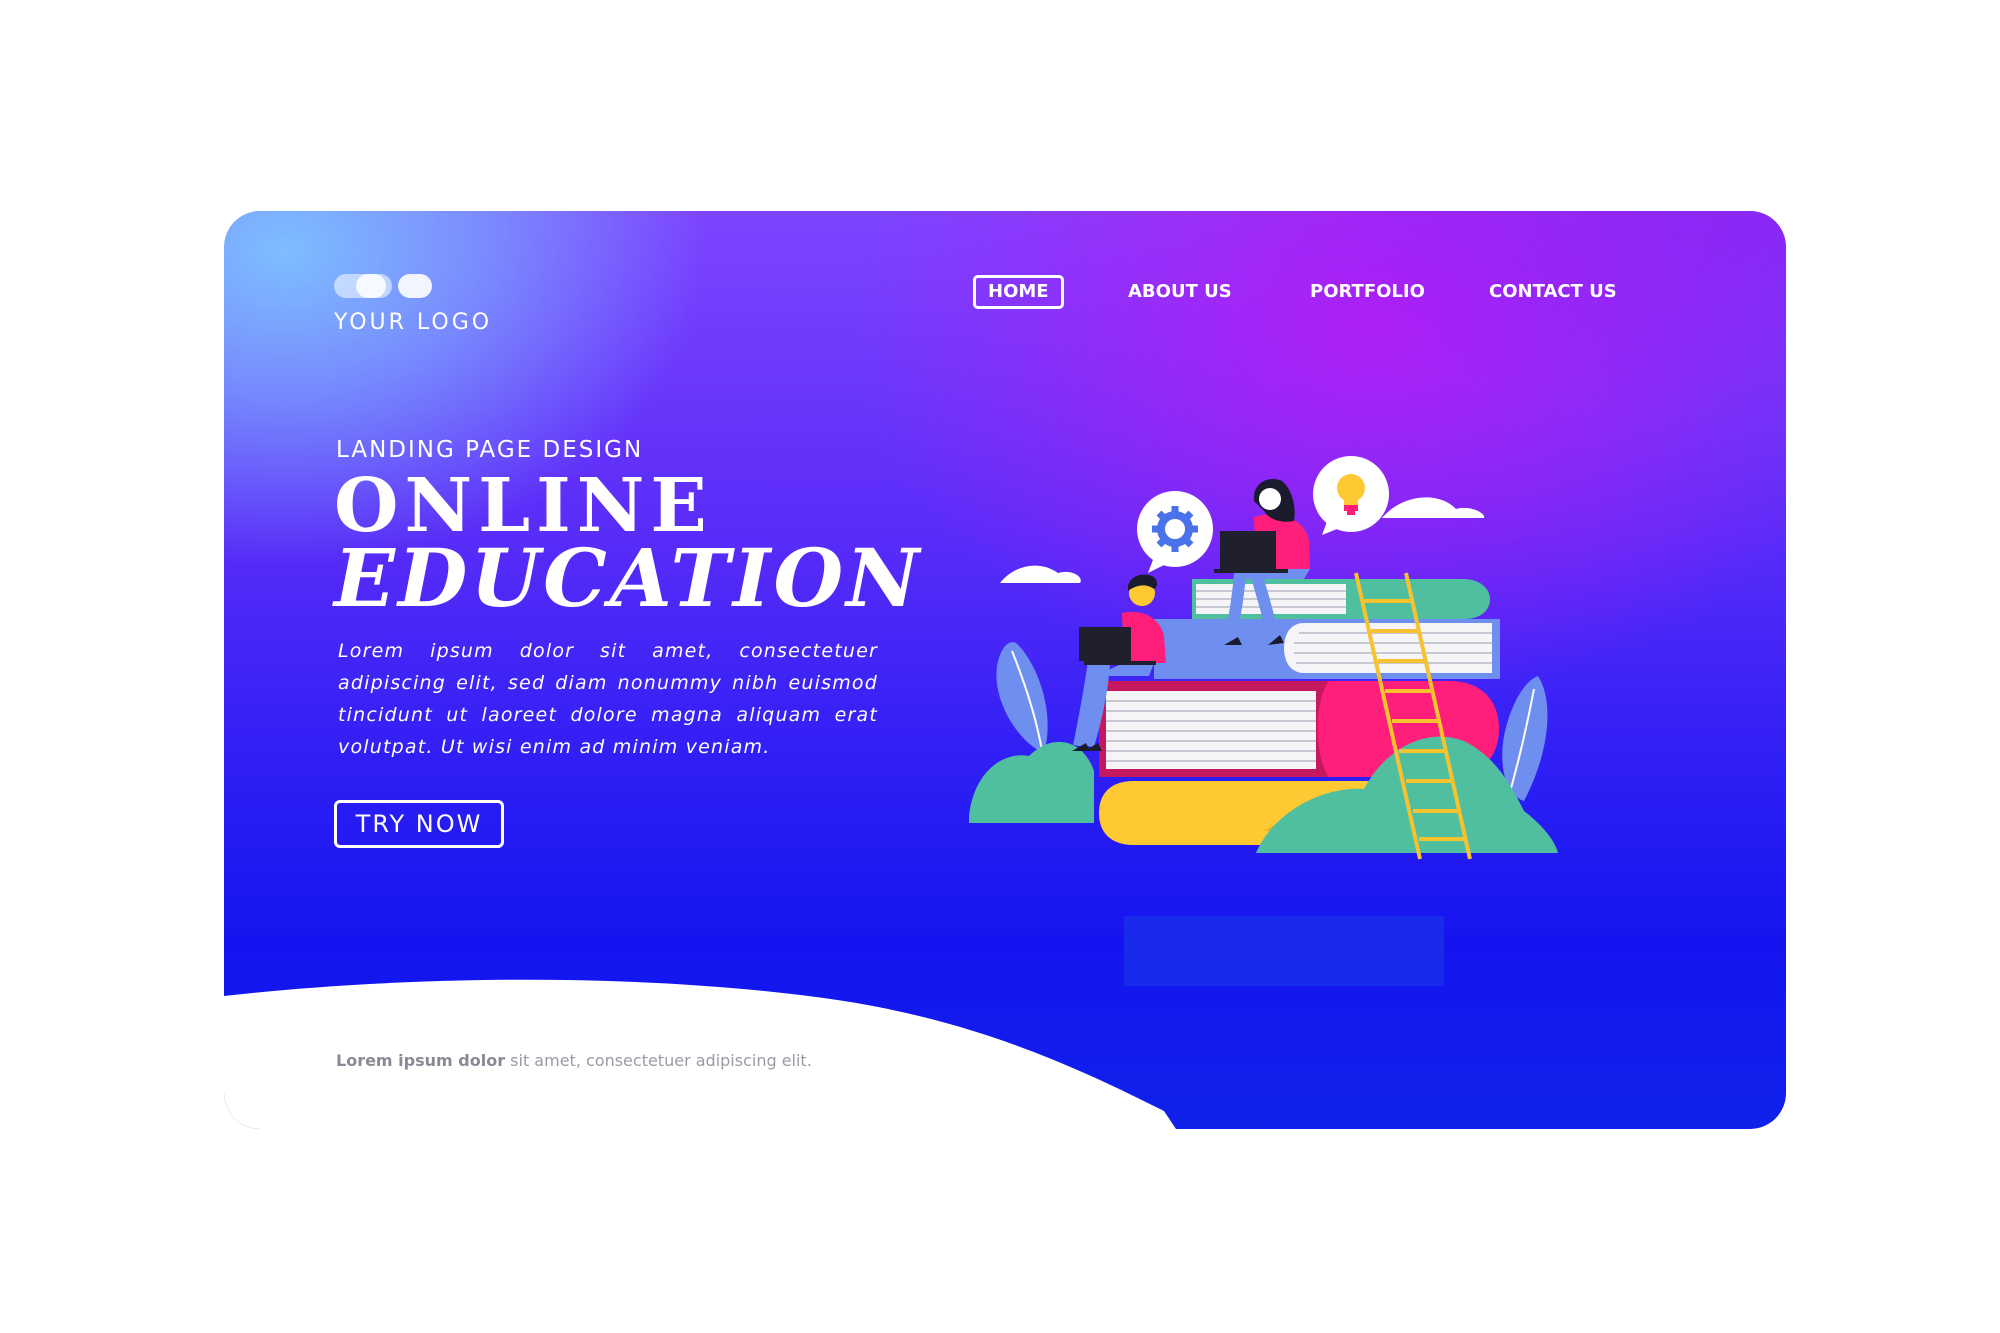 The width and height of the screenshot is (2000, 1333). What do you see at coordinates (1284, 951) in the screenshot?
I see `reflection` at bounding box center [1284, 951].